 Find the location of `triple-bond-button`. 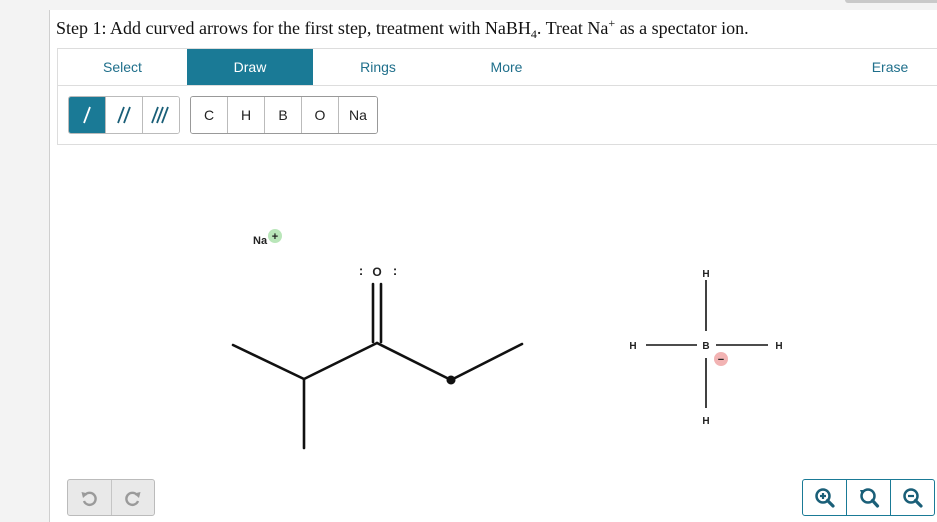

triple-bond-button is located at coordinates (161, 115).